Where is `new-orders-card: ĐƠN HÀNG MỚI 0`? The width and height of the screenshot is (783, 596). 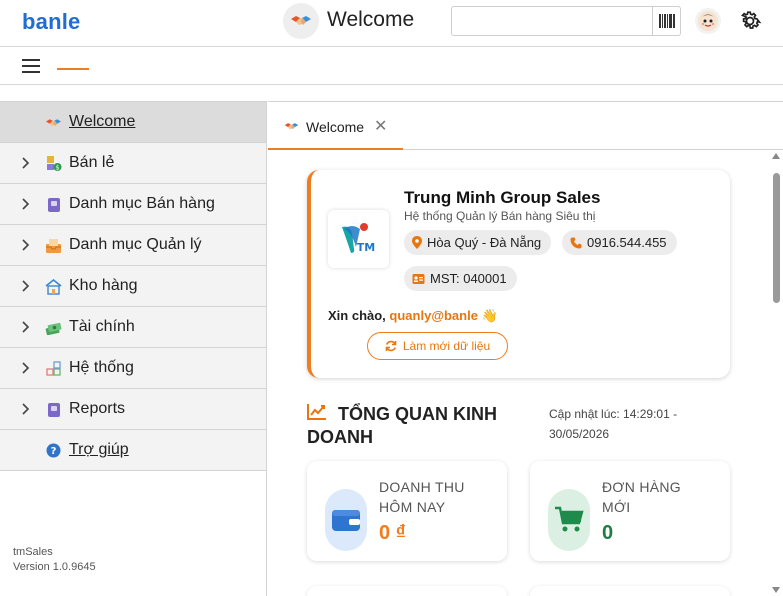
new-orders-card: ĐƠN HÀNG MỚI 0 is located at coordinates (630, 511).